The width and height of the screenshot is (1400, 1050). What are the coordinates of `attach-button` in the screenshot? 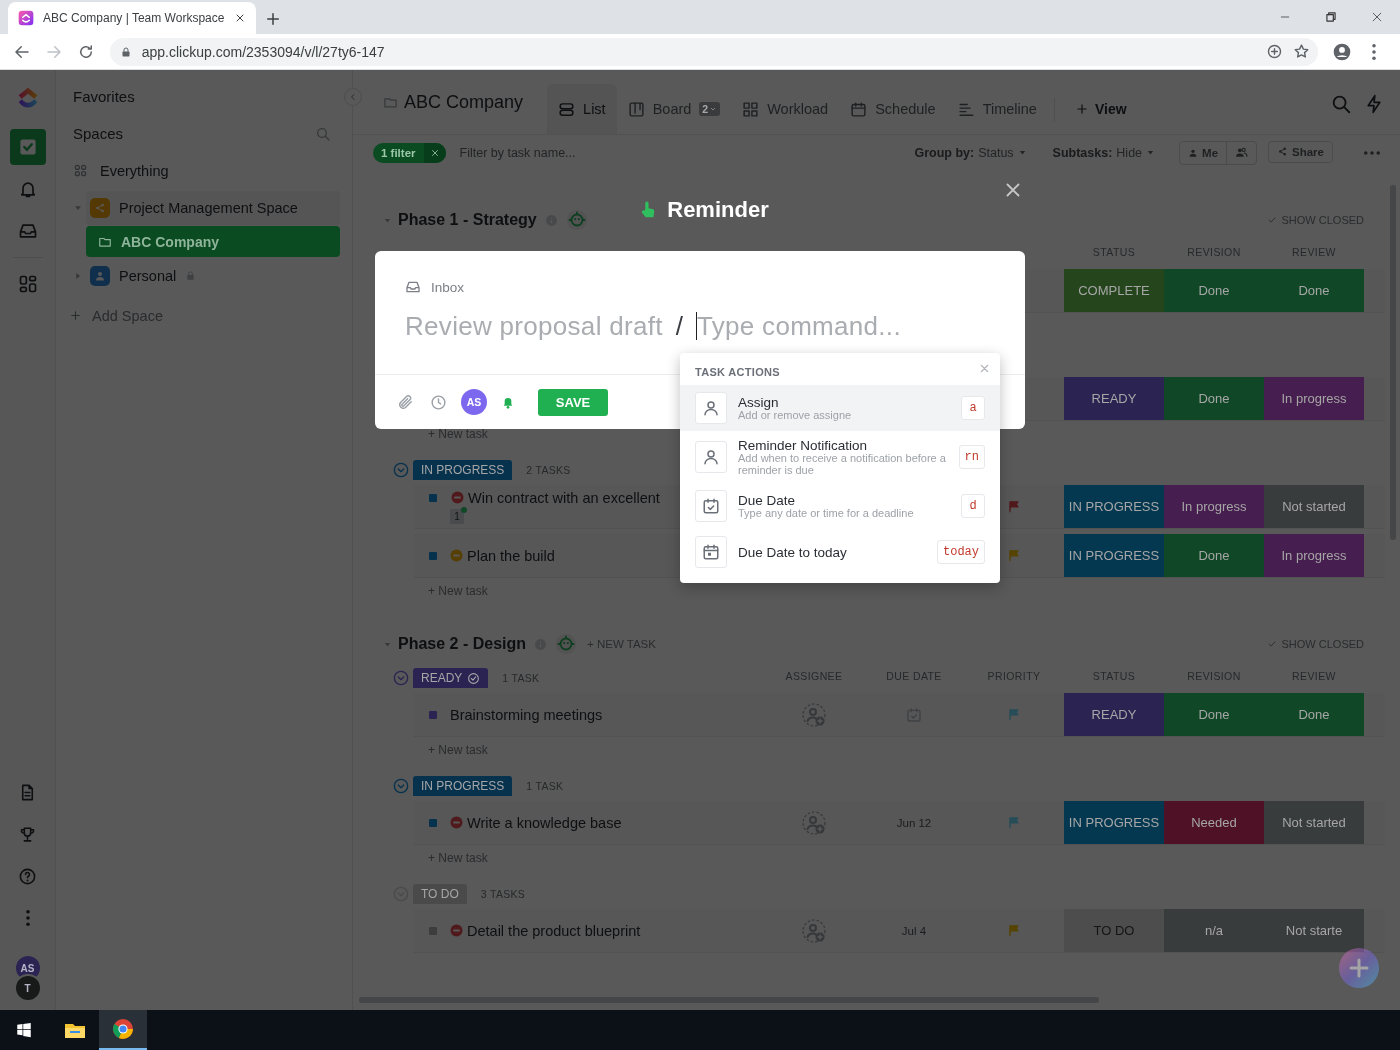 It's located at (405, 402).